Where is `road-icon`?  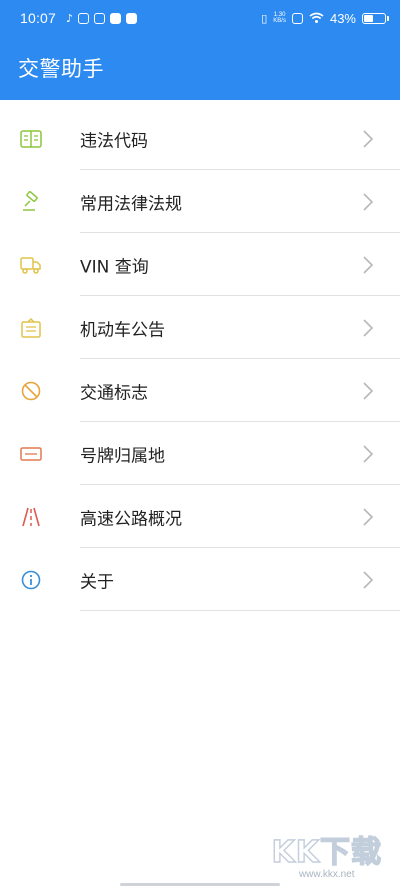 road-icon is located at coordinates (31, 517).